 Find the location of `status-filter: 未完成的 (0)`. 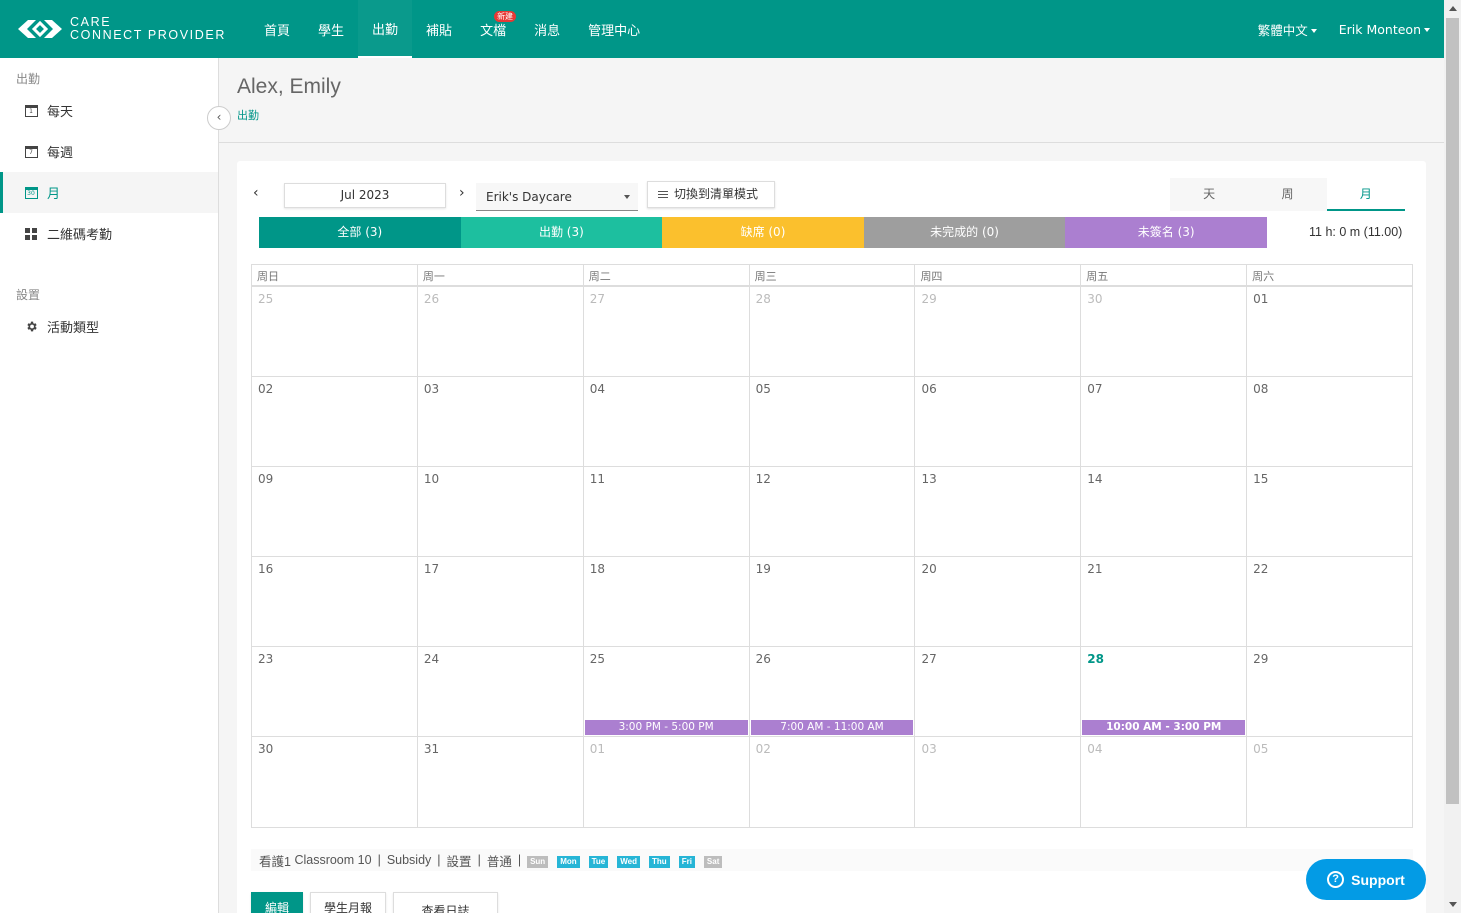

status-filter: 未完成的 (0) is located at coordinates (964, 232).